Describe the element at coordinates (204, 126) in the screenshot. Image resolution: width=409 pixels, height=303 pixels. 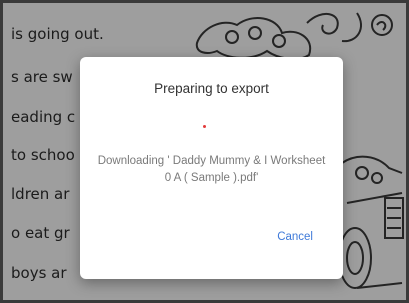
I see `progress-spinner-icon` at that location.